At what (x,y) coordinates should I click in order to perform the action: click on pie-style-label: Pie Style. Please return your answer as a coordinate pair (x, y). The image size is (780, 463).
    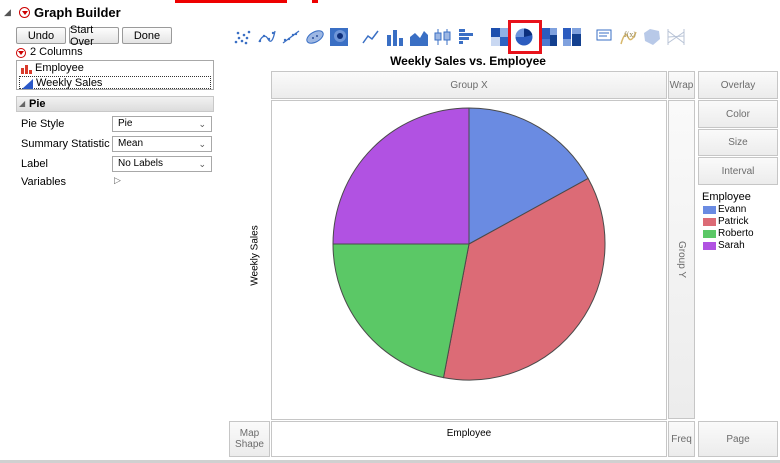
    Looking at the image, I should click on (43, 124).